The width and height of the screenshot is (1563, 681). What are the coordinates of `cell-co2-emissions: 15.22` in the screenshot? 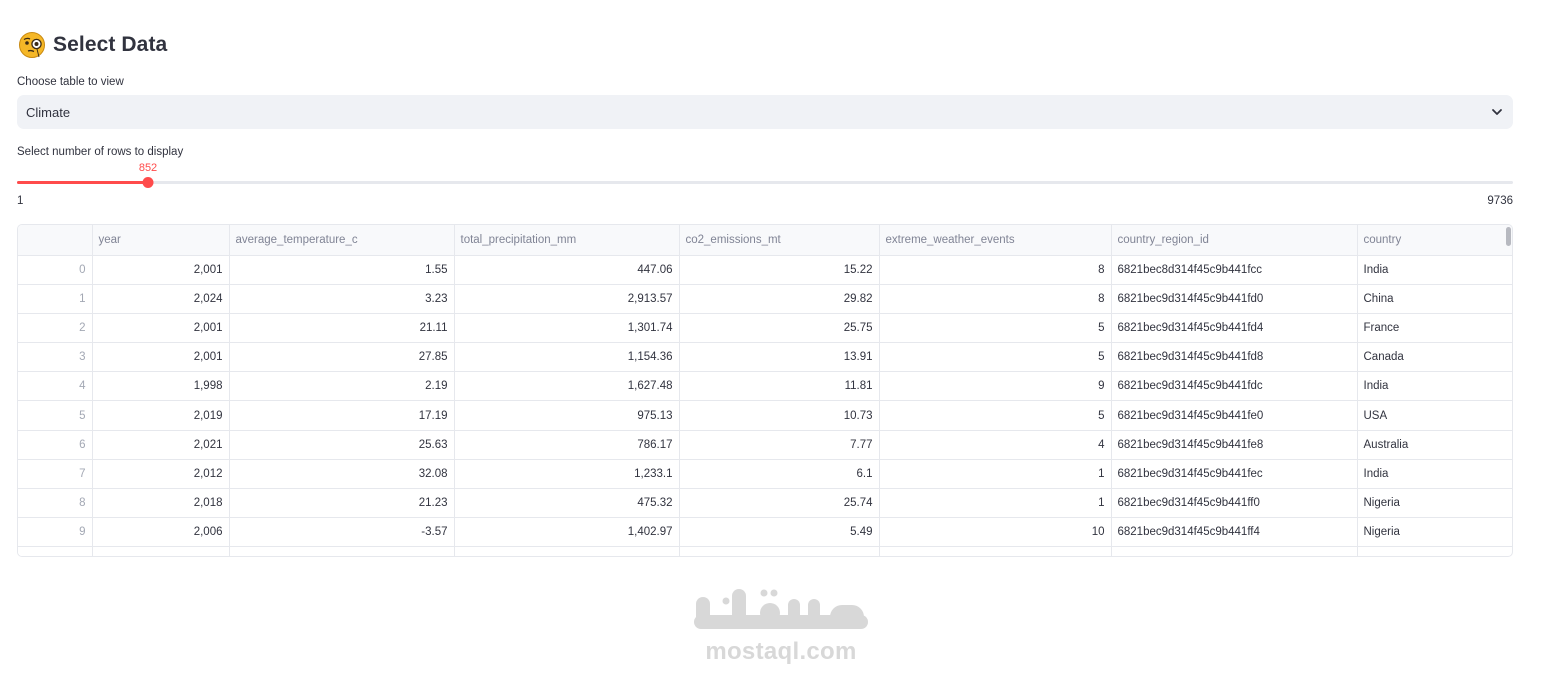 It's located at (779, 270).